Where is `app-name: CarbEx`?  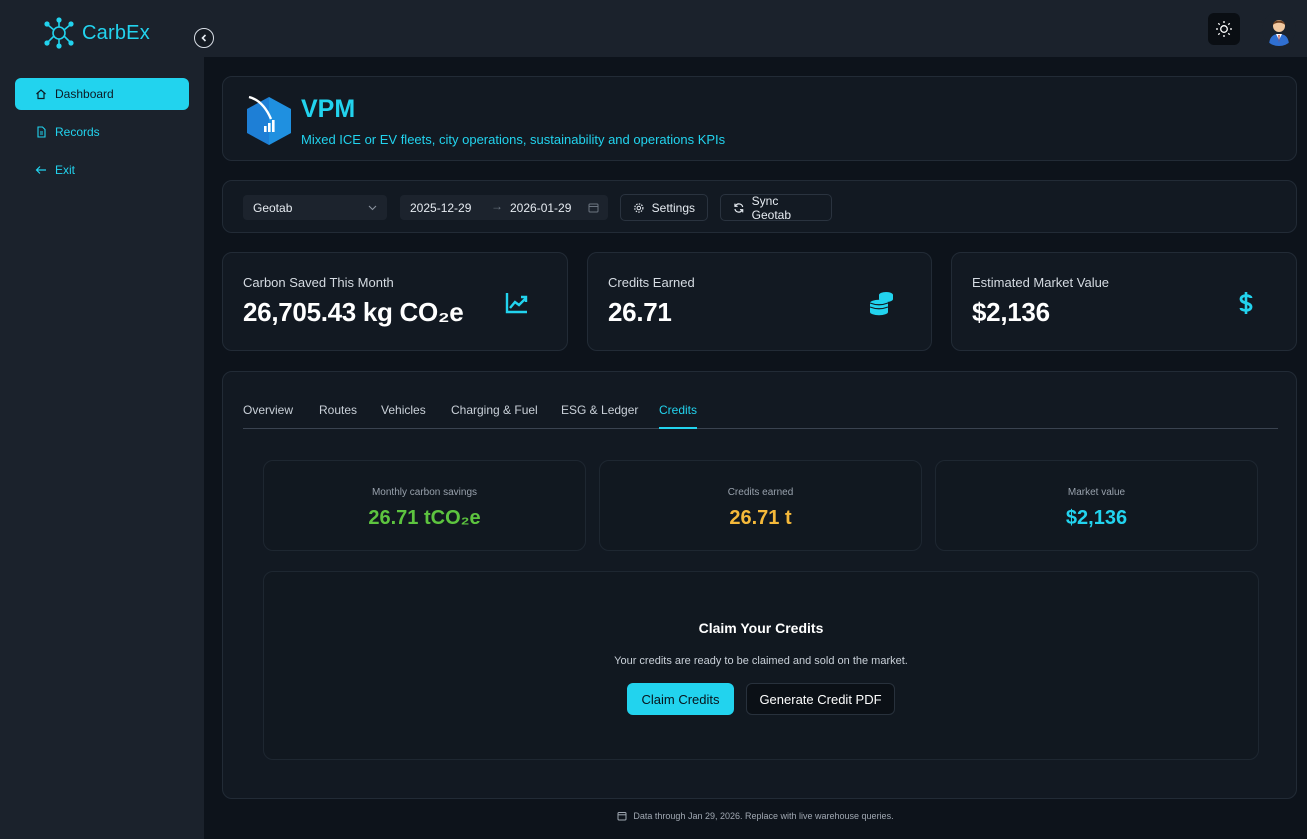 app-name: CarbEx is located at coordinates (116, 32).